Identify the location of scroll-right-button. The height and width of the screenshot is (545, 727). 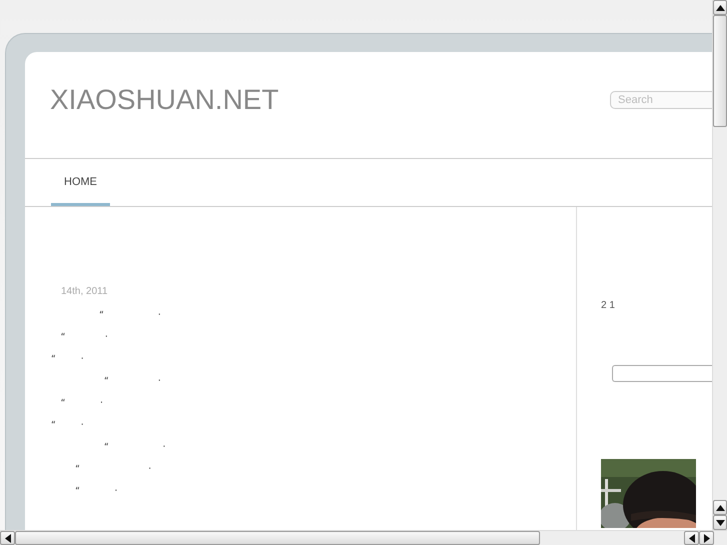
(706, 538).